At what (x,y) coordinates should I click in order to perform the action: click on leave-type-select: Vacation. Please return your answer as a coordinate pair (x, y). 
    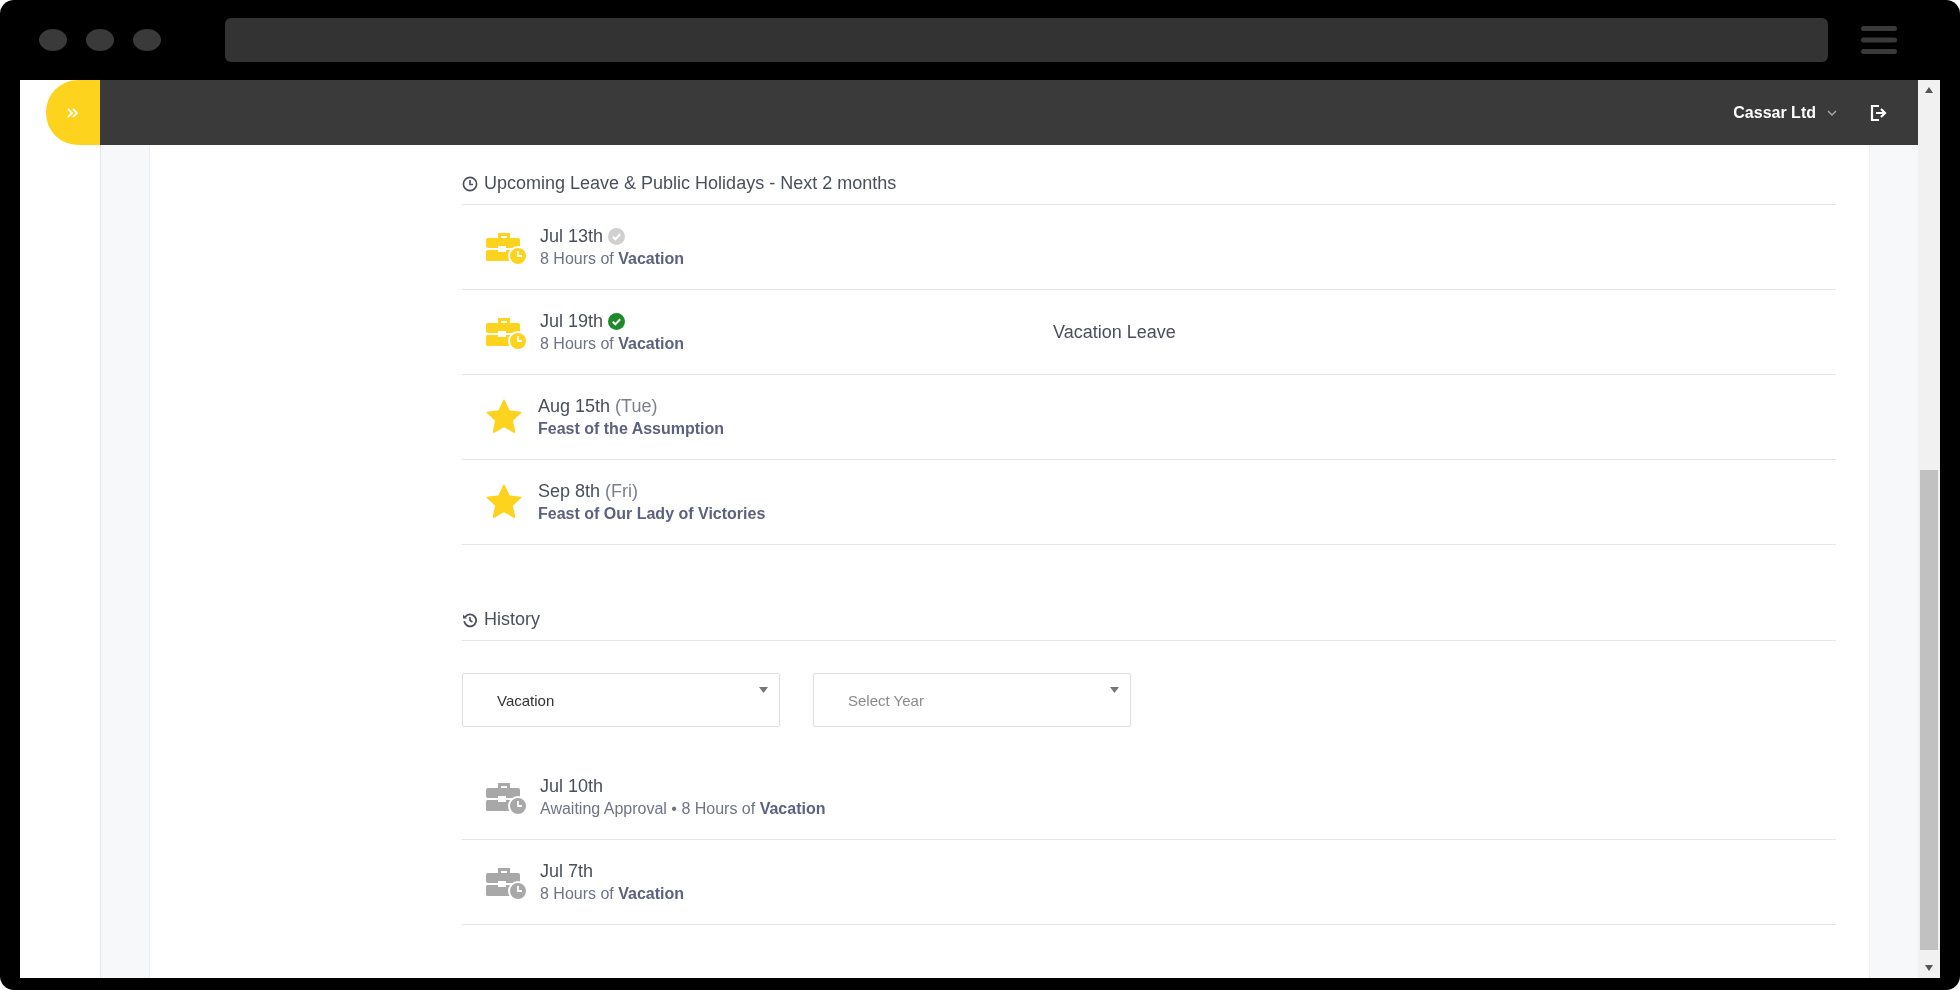
    Looking at the image, I should click on (621, 700).